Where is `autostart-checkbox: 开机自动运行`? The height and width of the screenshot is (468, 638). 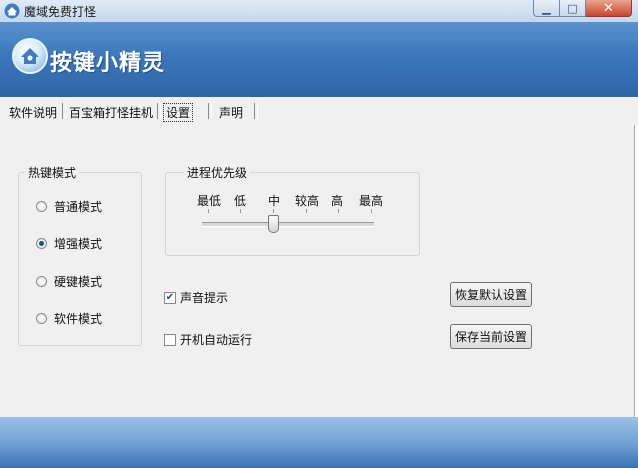 autostart-checkbox: 开机自动运行 is located at coordinates (208, 339).